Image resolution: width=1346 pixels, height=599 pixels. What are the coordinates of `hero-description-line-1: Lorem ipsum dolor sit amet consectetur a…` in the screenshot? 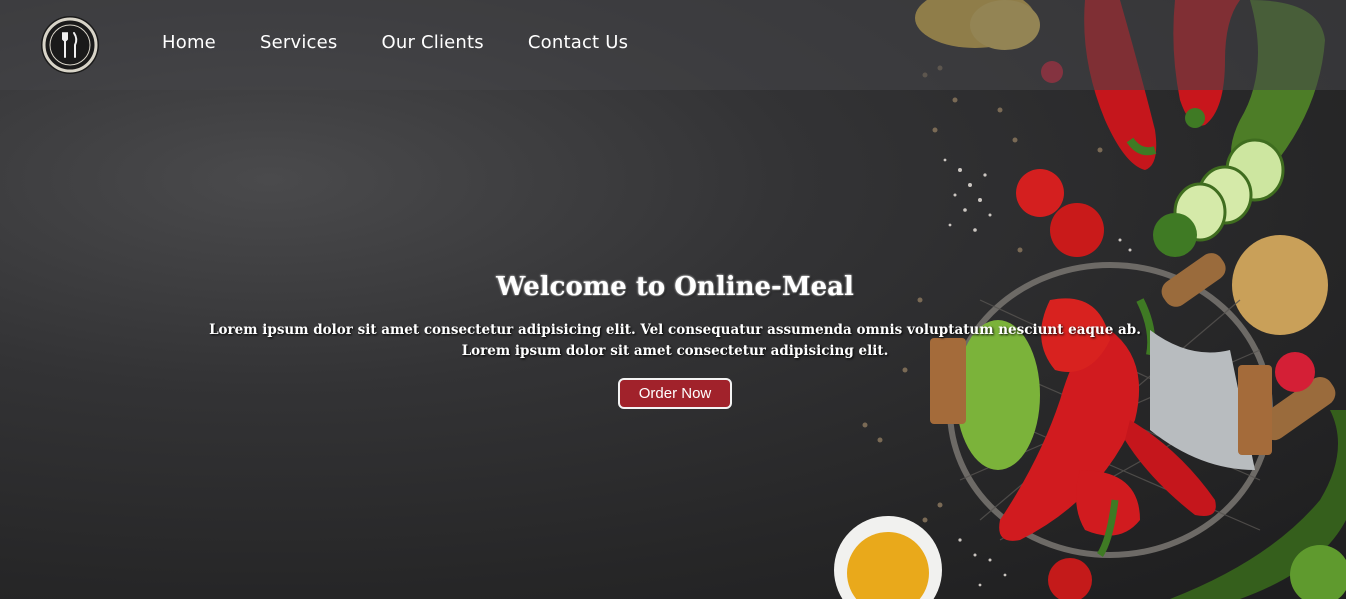 It's located at (675, 330).